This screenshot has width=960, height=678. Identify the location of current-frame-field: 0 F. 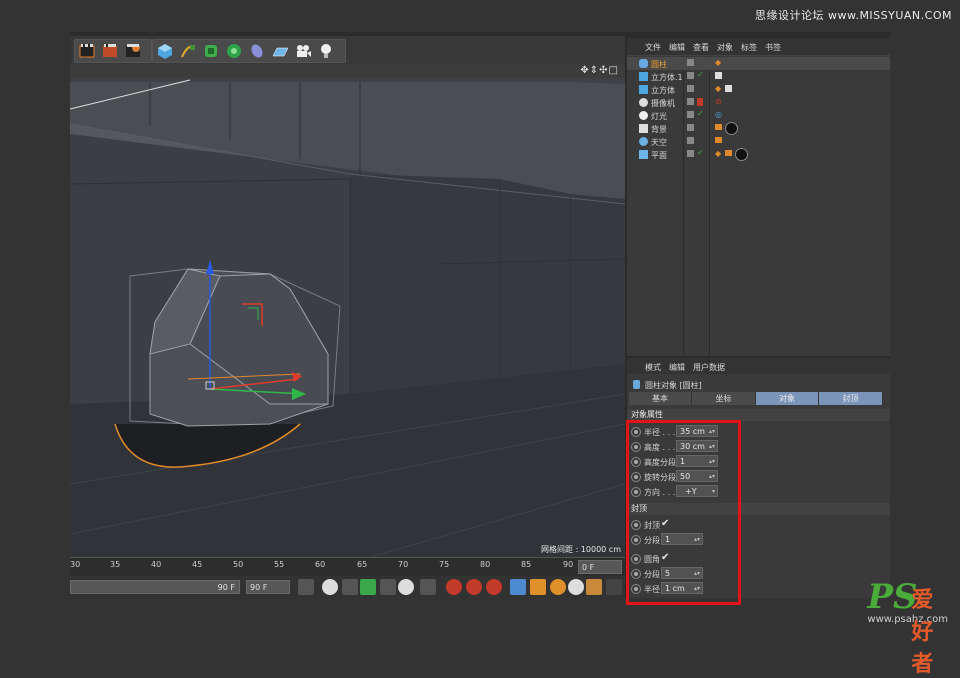
(600, 567).